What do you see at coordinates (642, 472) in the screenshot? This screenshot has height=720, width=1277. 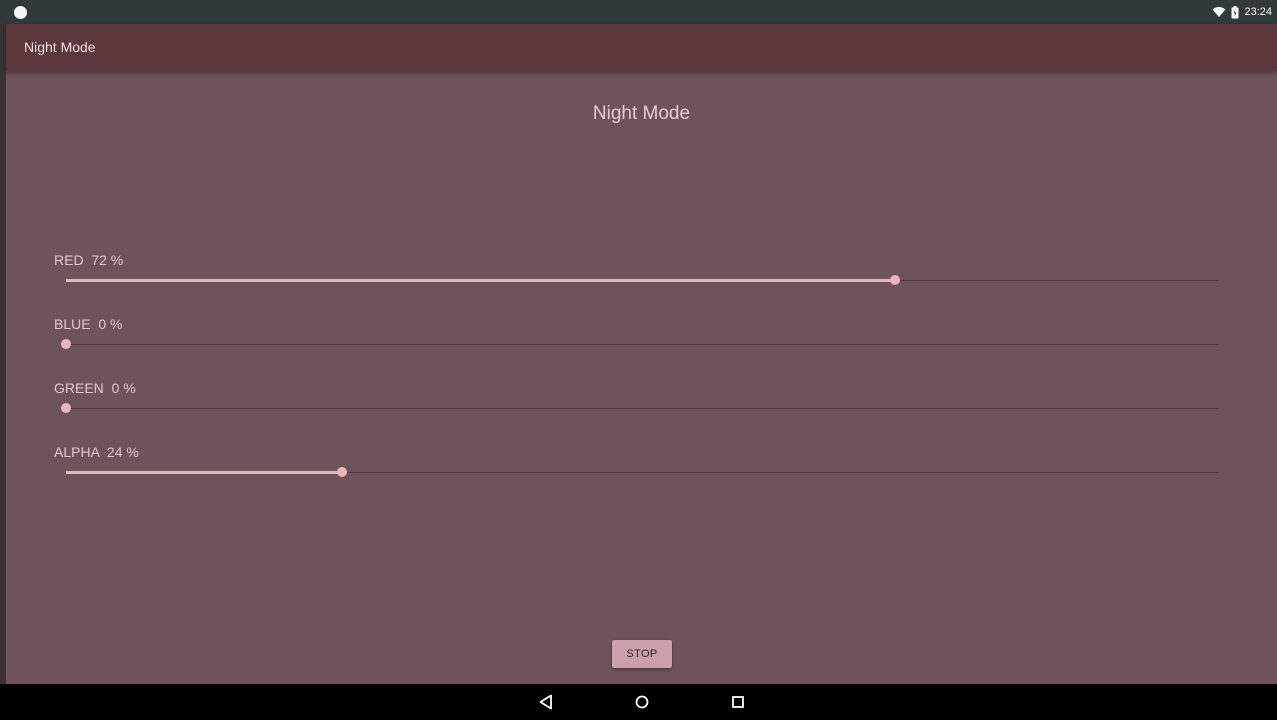 I see `alpha-slider` at bounding box center [642, 472].